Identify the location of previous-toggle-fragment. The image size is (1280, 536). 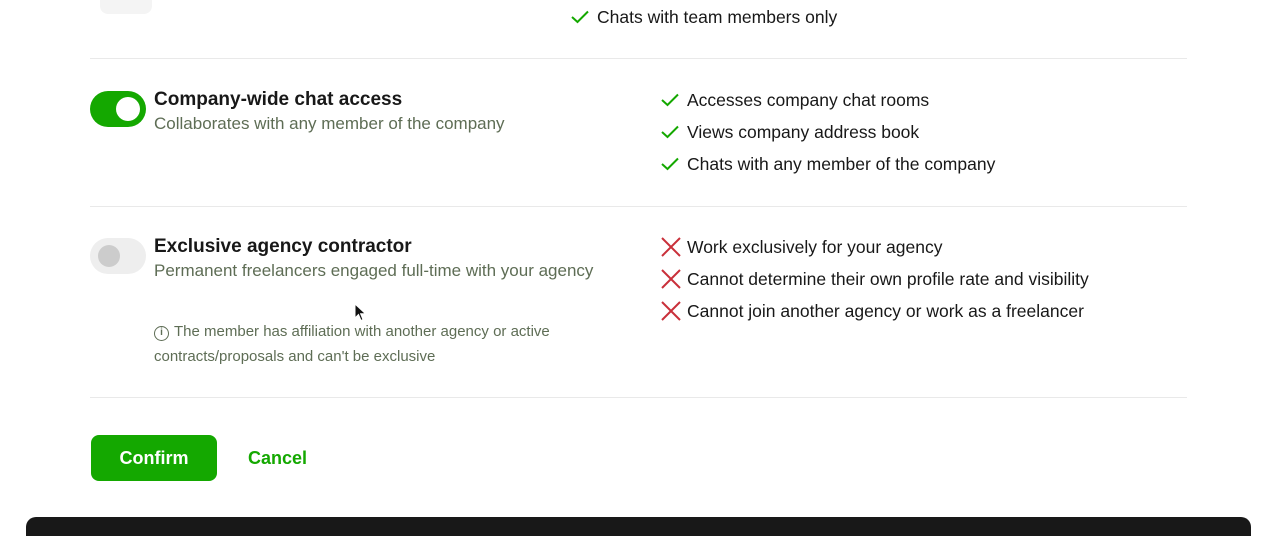
(126, 7).